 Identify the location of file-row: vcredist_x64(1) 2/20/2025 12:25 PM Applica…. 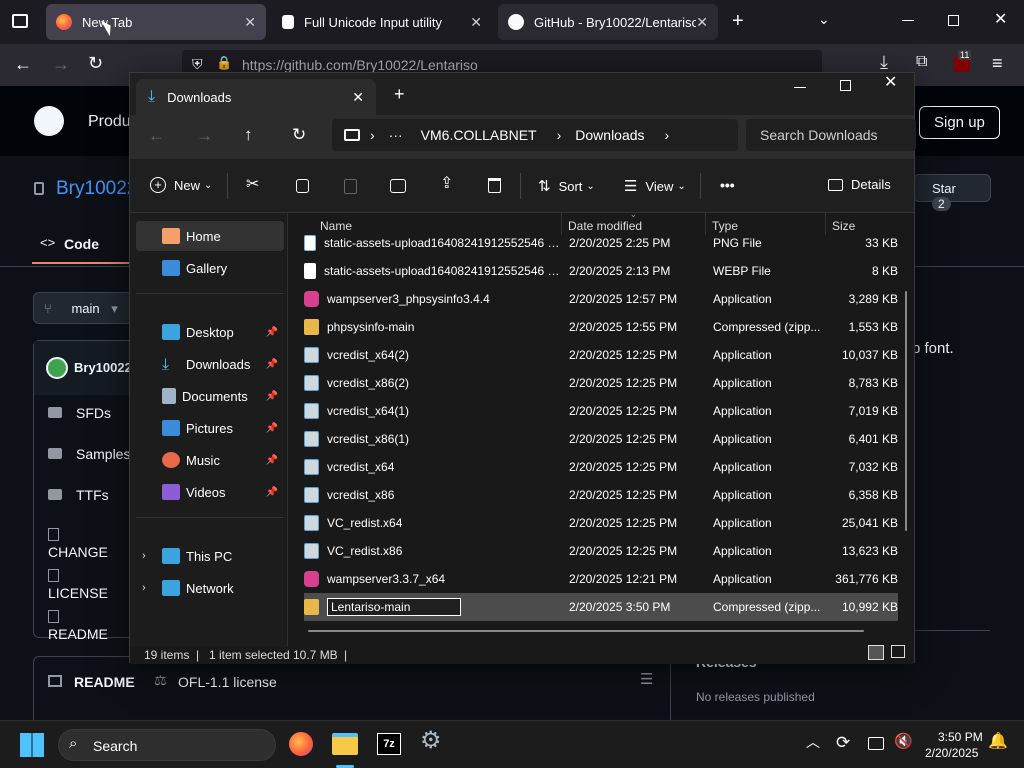
(601, 411).